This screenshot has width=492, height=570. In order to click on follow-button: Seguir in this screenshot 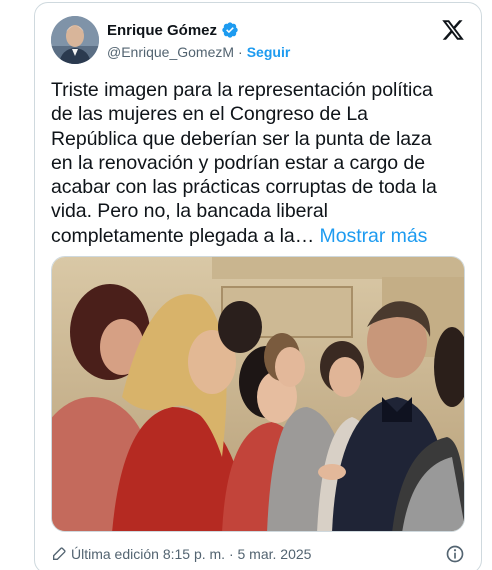, I will do `click(269, 52)`.